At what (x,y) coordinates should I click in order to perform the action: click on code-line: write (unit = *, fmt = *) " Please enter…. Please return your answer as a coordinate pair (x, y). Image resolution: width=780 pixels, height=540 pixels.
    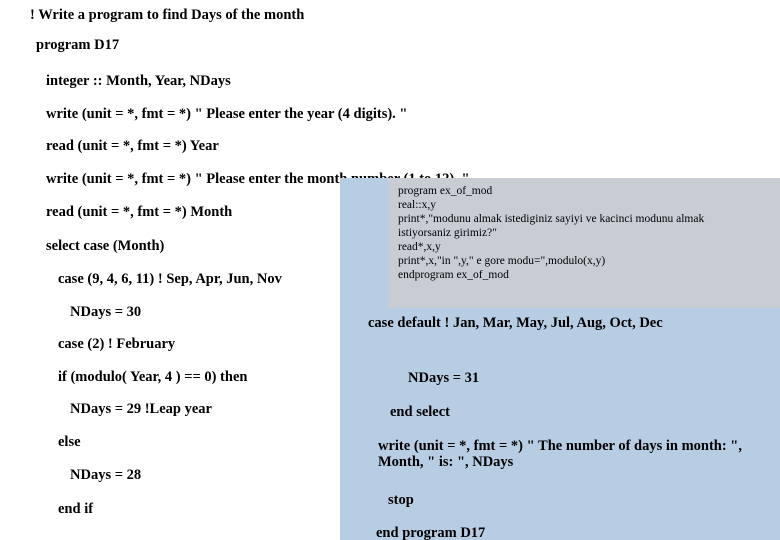
    Looking at the image, I should click on (227, 114).